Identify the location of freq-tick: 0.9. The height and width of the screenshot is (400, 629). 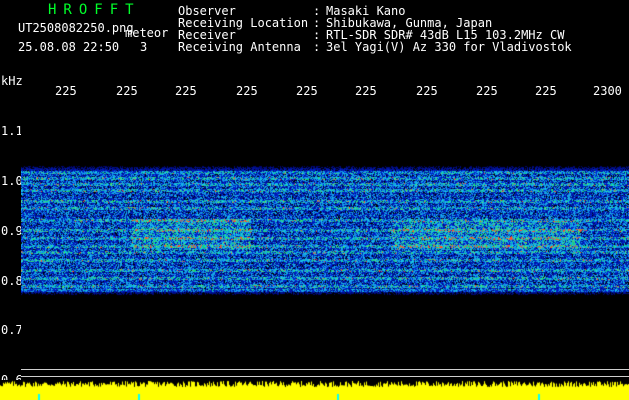
(12, 231).